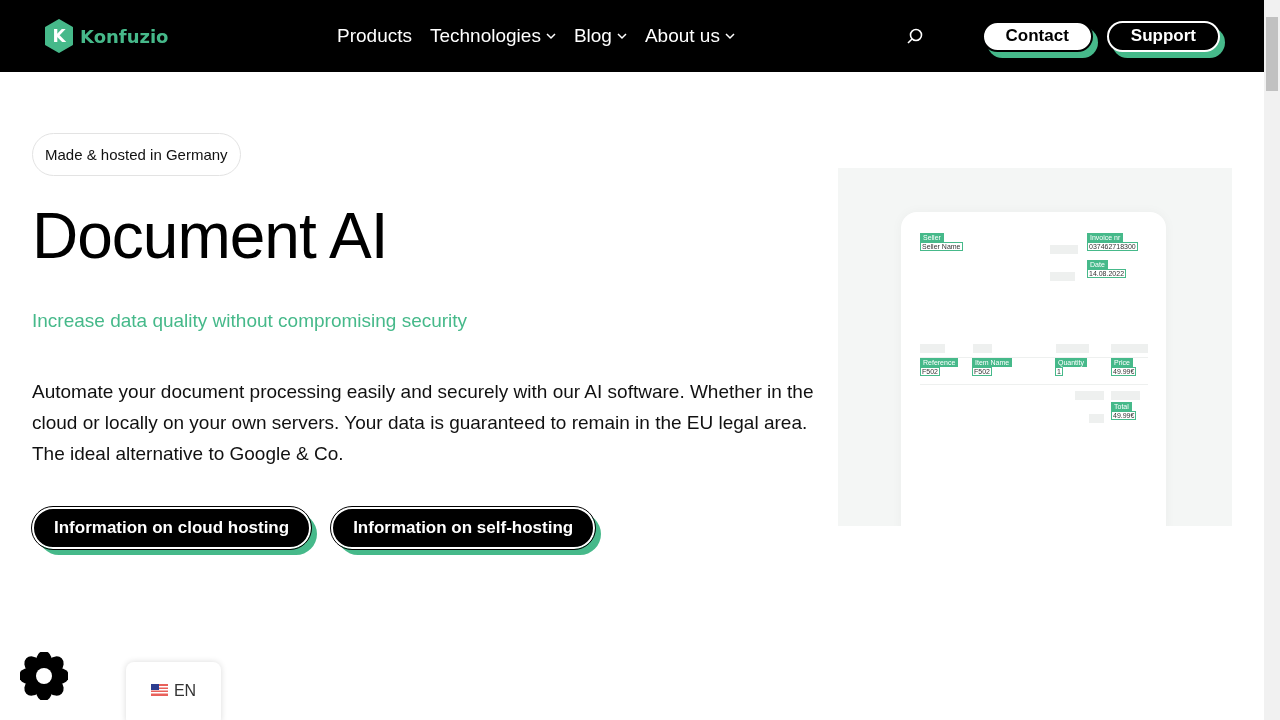  I want to click on flag-icon, so click(159, 690).